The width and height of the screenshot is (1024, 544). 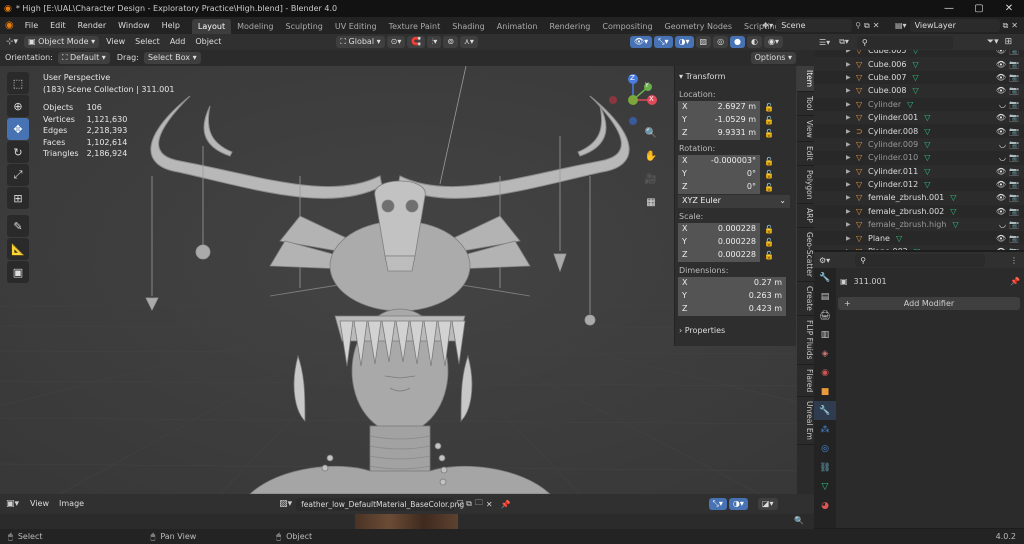 I want to click on outliner-row: ▶ ▽ Cylinder.009 ▽ ◡ 📷, so click(x=919, y=144).